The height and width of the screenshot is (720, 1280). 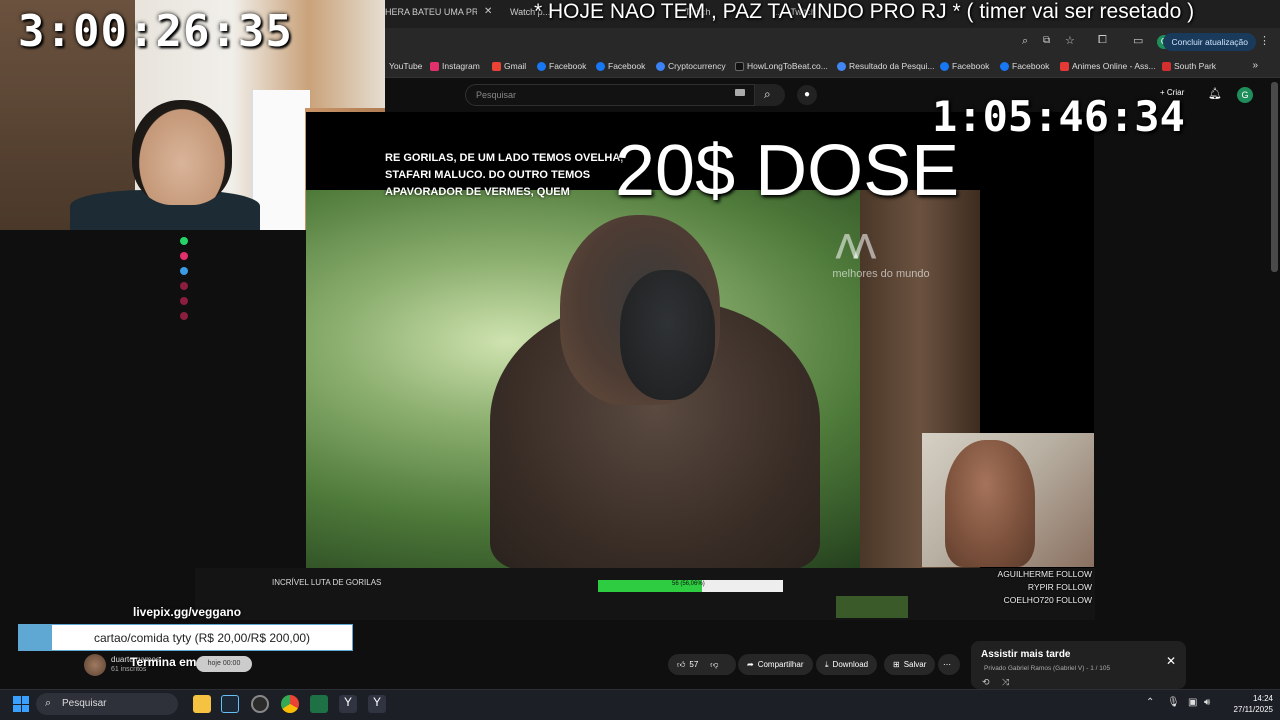 I want to click on bookmark-item: Instagram, so click(x=455, y=66).